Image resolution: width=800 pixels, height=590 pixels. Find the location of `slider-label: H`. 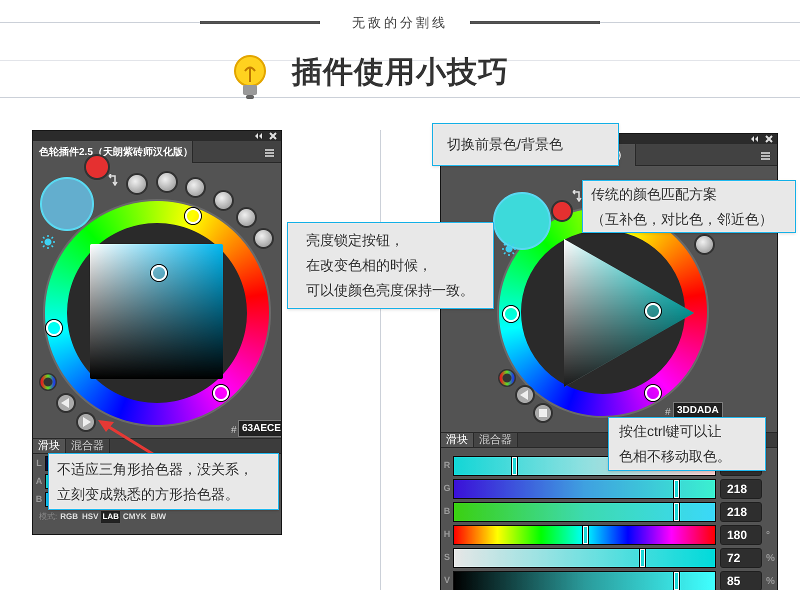

slider-label: H is located at coordinates (447, 535).